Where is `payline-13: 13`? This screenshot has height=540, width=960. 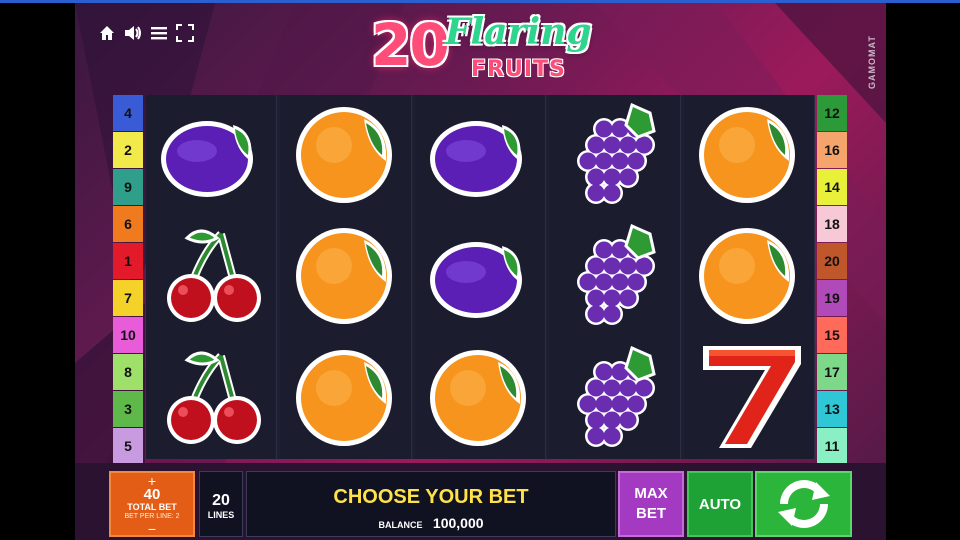 payline-13: 13 is located at coordinates (832, 409).